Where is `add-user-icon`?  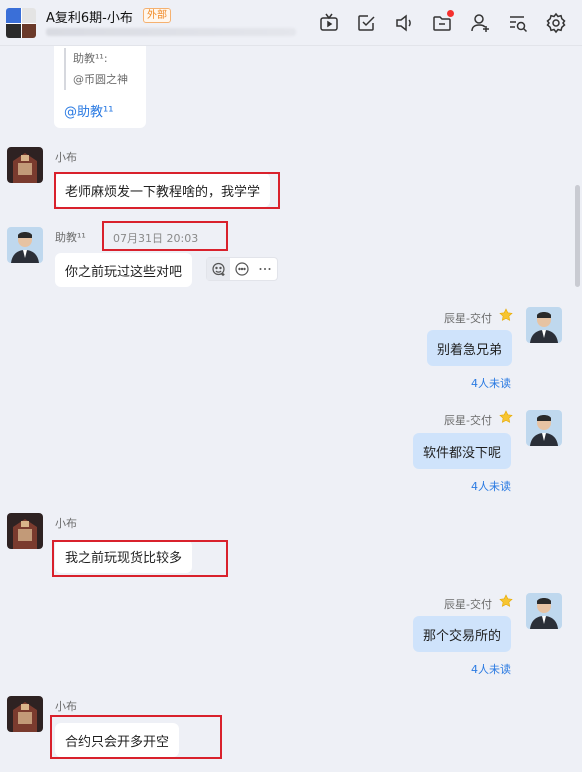
add-user-icon is located at coordinates (480, 23).